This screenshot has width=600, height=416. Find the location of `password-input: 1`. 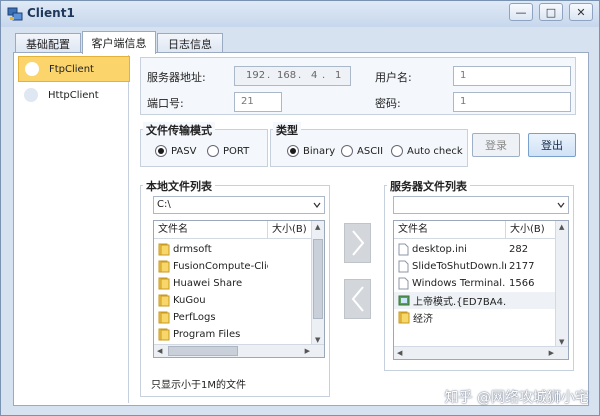

password-input: 1 is located at coordinates (512, 102).